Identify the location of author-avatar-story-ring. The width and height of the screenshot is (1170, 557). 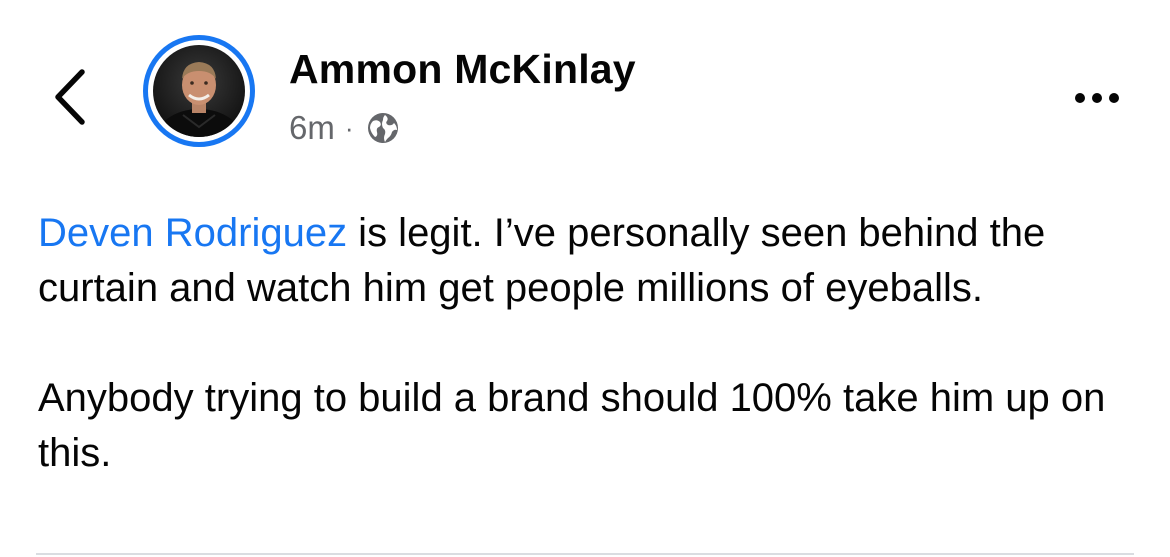
(199, 91).